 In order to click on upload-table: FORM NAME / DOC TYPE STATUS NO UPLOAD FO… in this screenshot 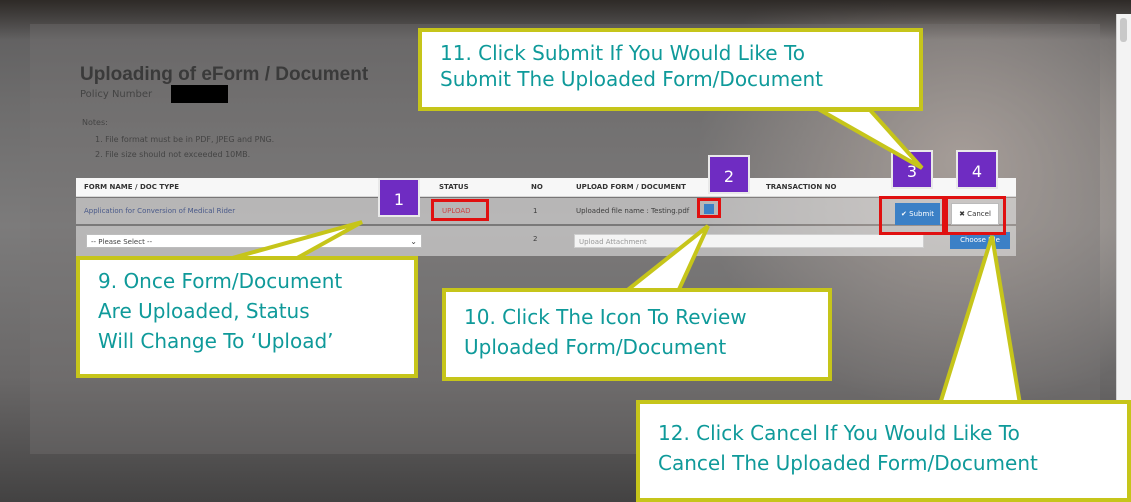, I will do `click(546, 222)`.